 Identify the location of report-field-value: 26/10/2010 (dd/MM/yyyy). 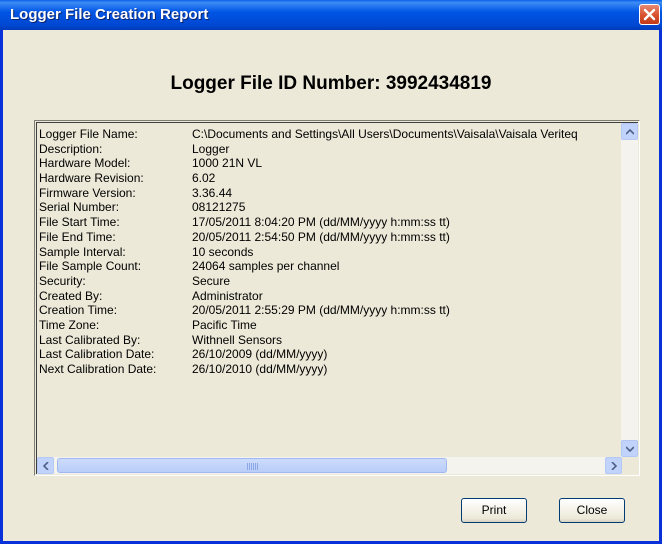
(260, 369).